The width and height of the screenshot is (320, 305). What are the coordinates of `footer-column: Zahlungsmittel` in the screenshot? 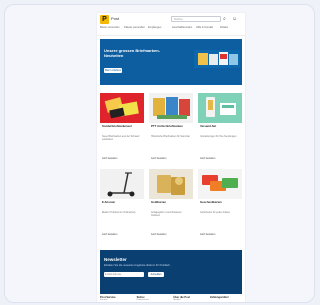 It's located at (226, 299).